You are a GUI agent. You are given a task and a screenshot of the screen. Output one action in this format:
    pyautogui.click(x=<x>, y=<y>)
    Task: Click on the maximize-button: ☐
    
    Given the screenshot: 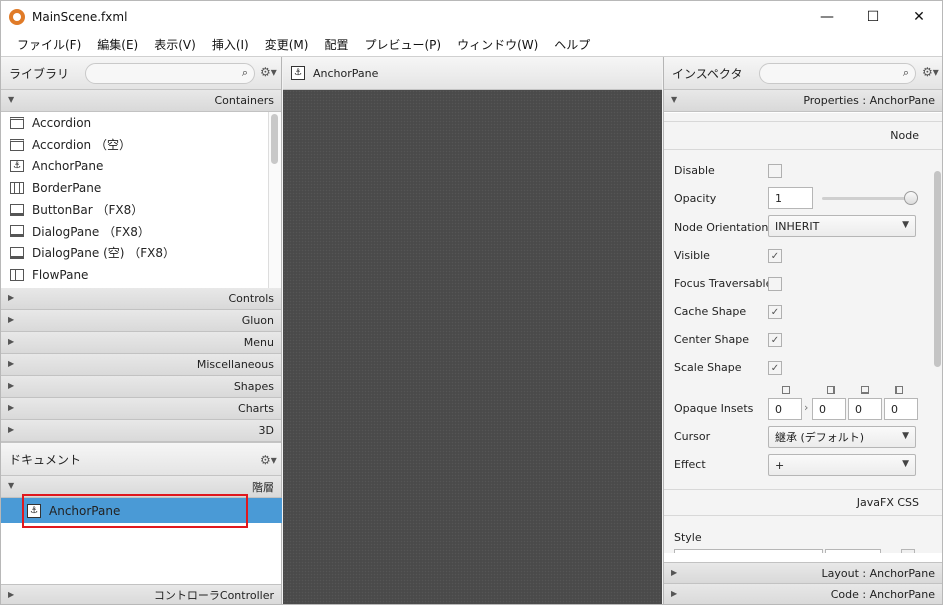 What is the action you would take?
    pyautogui.click(x=873, y=16)
    